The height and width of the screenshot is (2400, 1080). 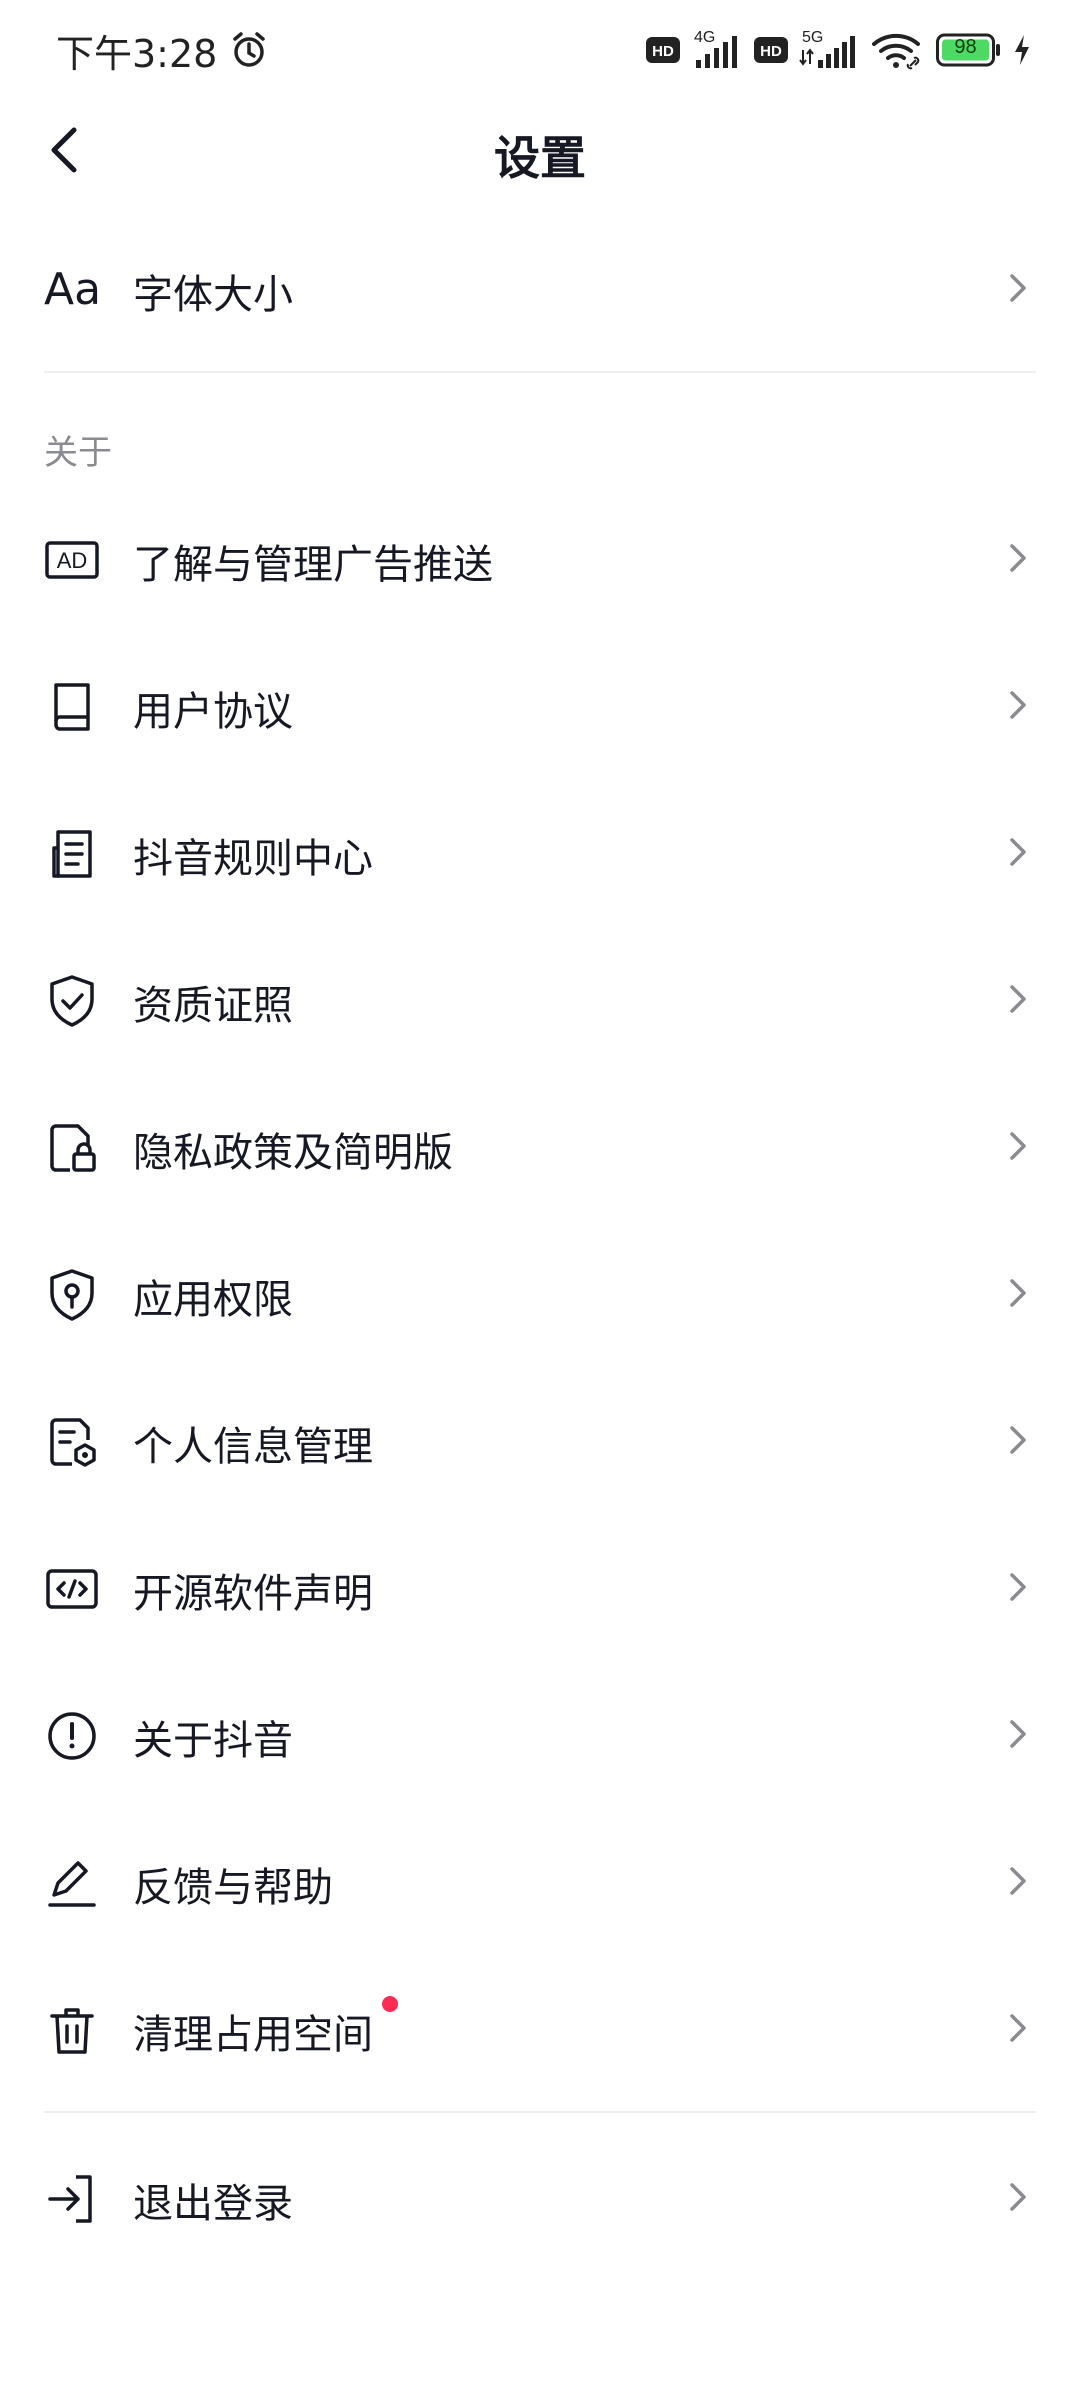 What do you see at coordinates (390, 2004) in the screenshot?
I see `notification-dot` at bounding box center [390, 2004].